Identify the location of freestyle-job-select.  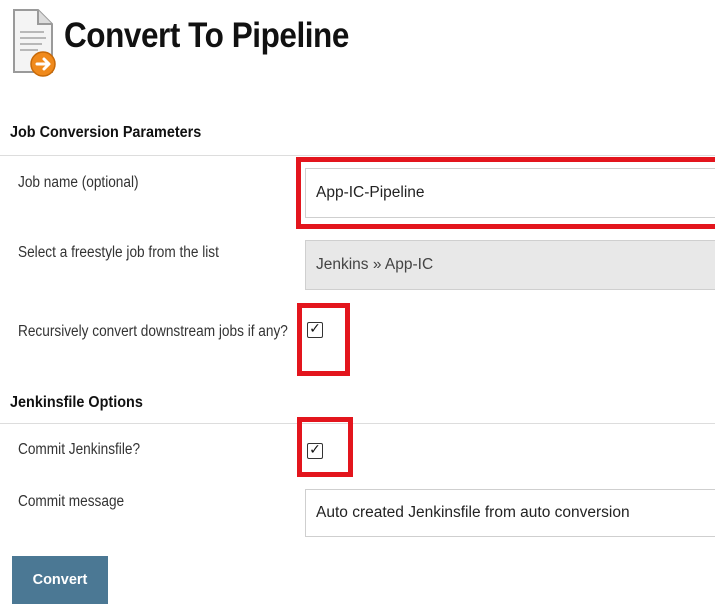
(510, 265).